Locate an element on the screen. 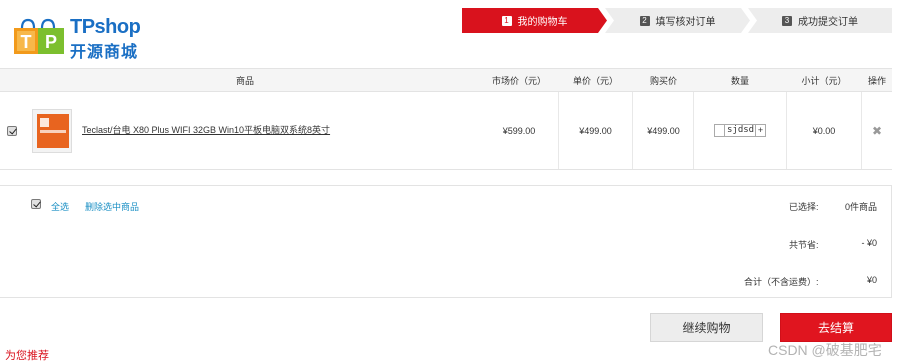  step-number: 1 is located at coordinates (506, 20).